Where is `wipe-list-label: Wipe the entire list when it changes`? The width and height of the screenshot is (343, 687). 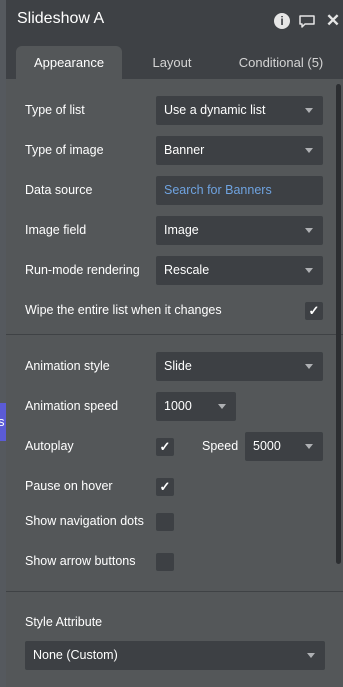 wipe-list-label: Wipe the entire list when it changes is located at coordinates (123, 310).